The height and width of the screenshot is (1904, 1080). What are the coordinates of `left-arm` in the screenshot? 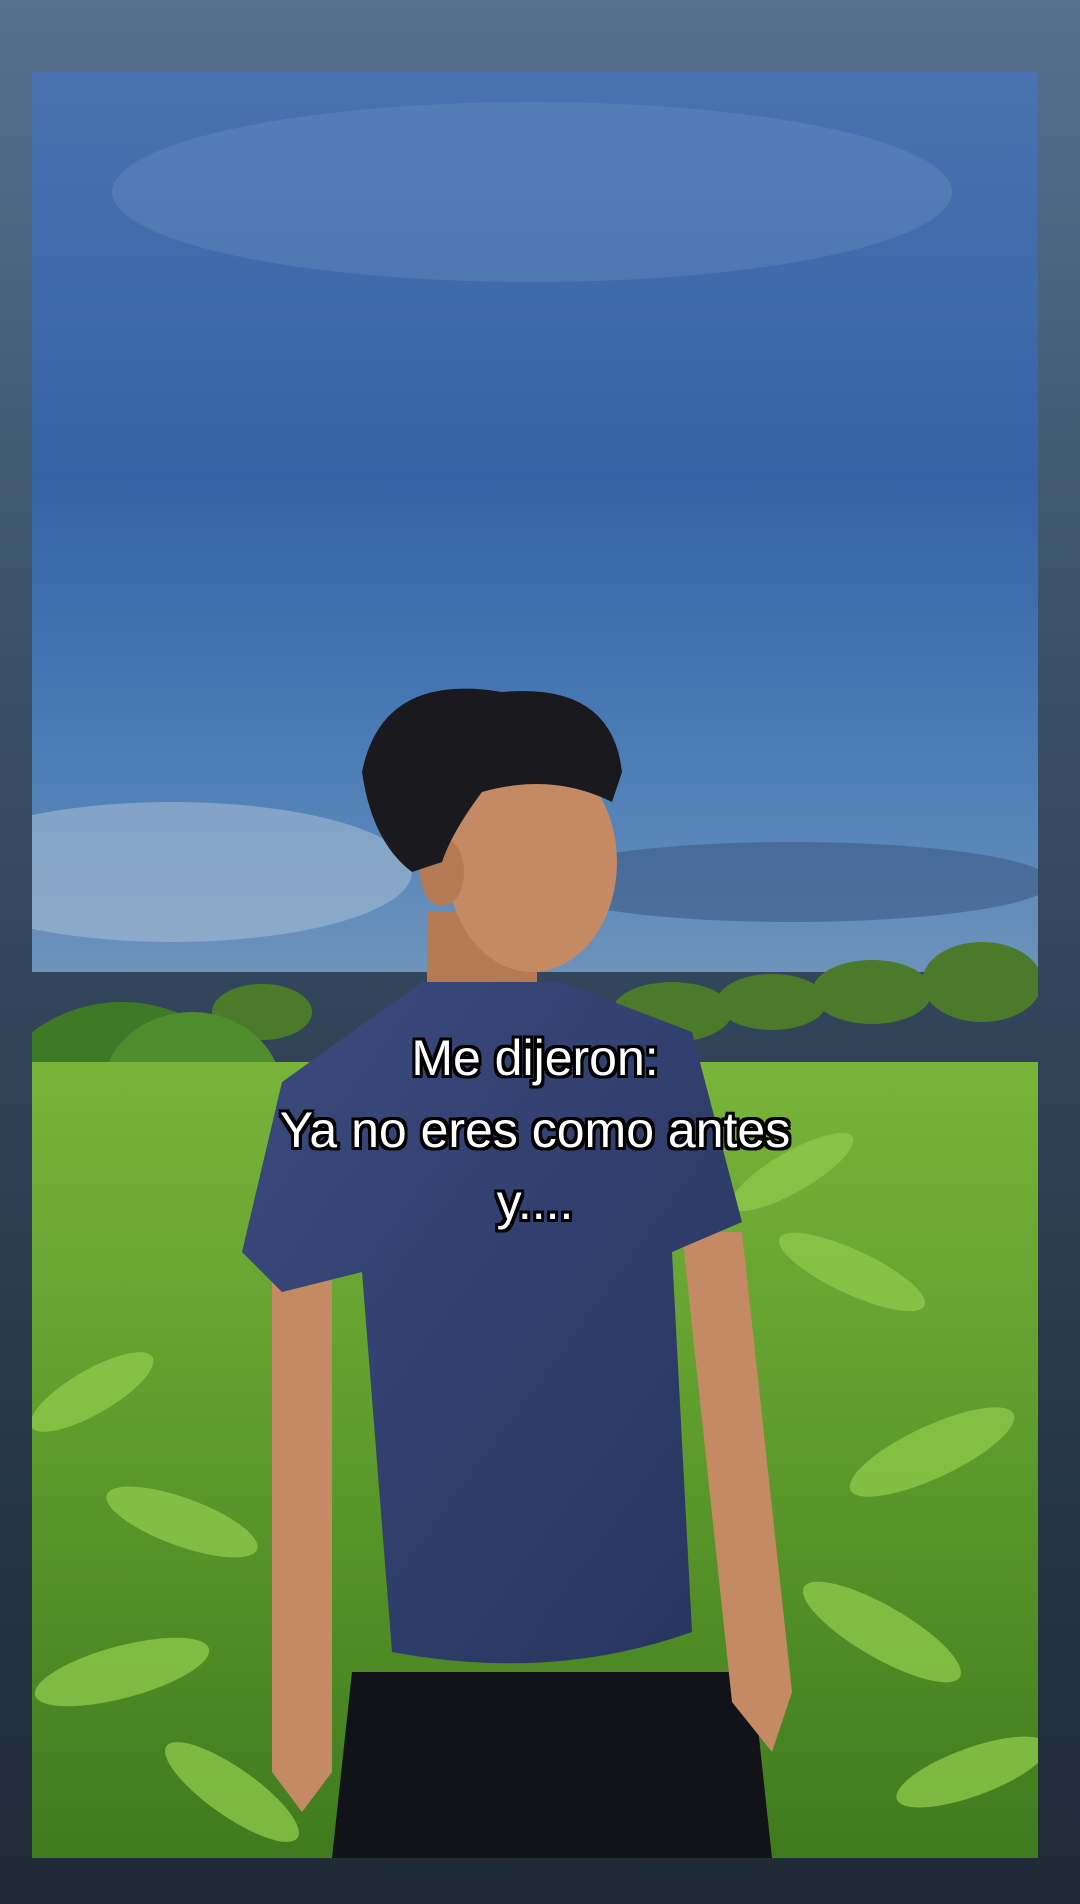 It's located at (302, 1542).